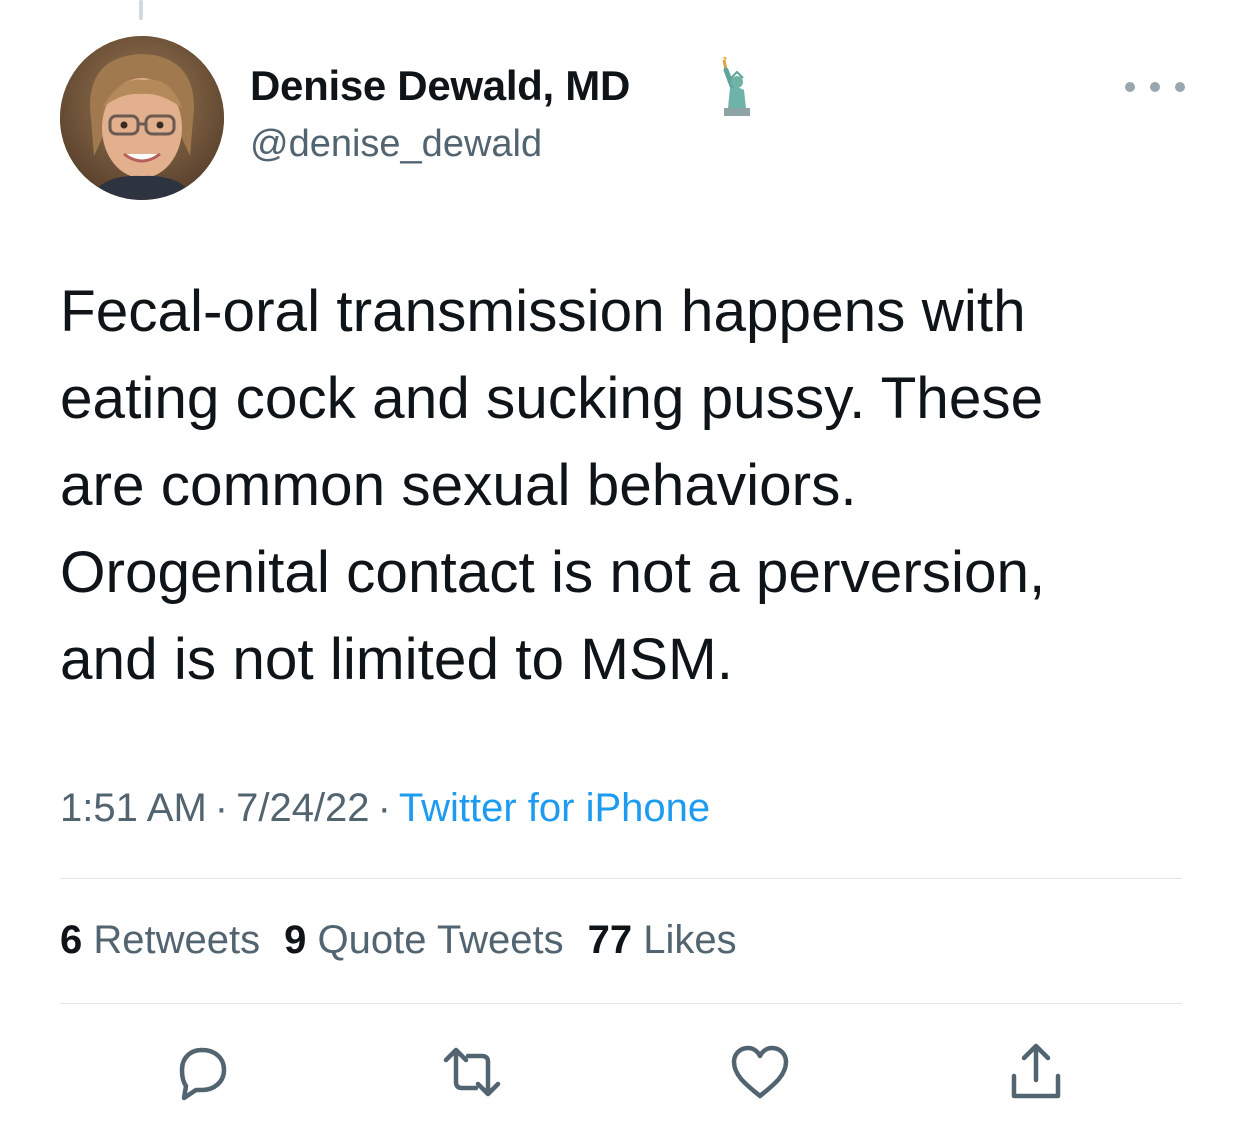 The height and width of the screenshot is (1128, 1241). I want to click on author-handle: @denise_dewald, so click(396, 144).